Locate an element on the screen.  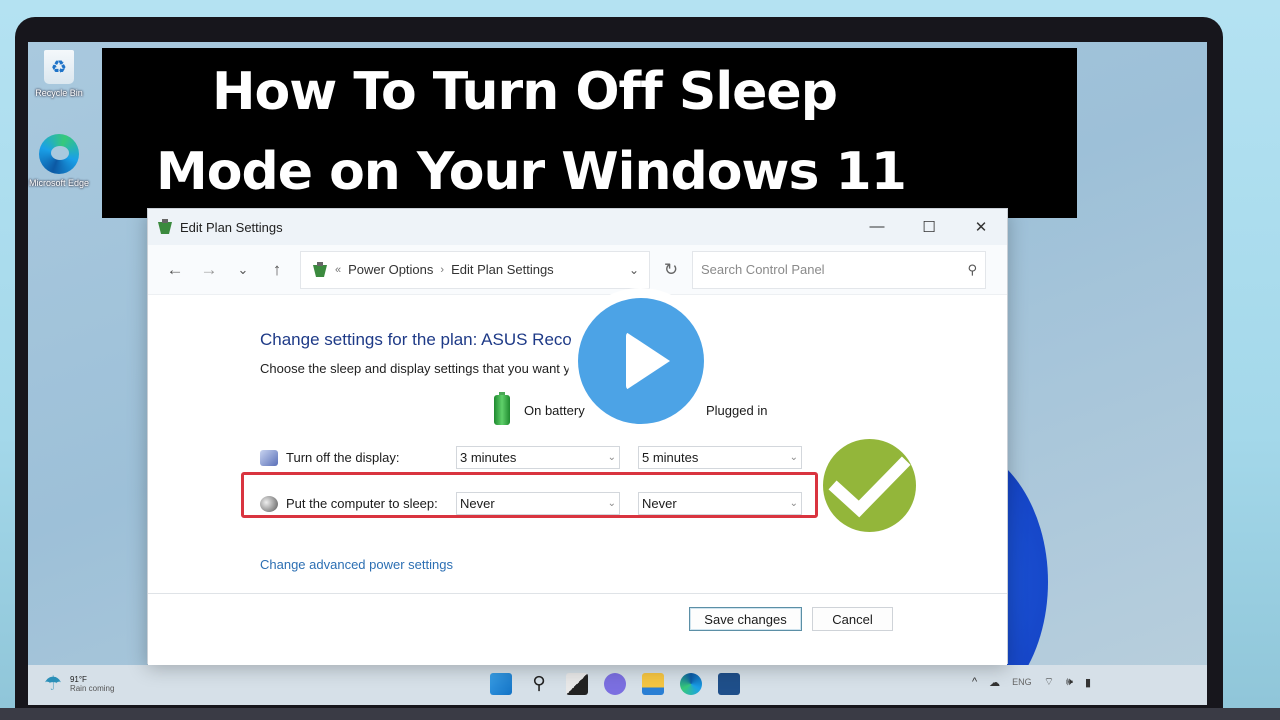
task-view-icon is located at coordinates (577, 684).